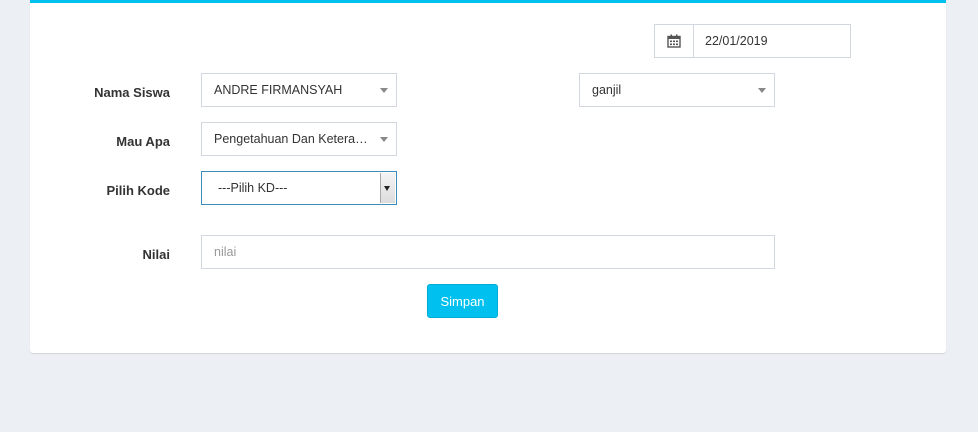 This screenshot has width=978, height=432. Describe the element at coordinates (462, 301) in the screenshot. I see `simpan-button: Simpan` at that location.